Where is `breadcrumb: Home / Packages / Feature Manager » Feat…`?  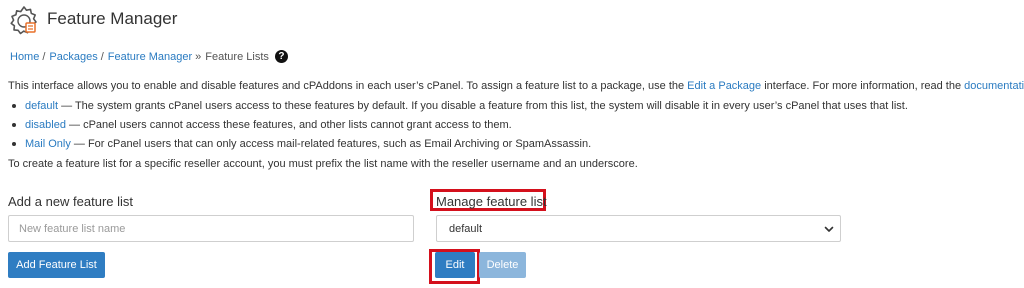 breadcrumb: Home / Packages / Feature Manager » Feat… is located at coordinates (149, 56).